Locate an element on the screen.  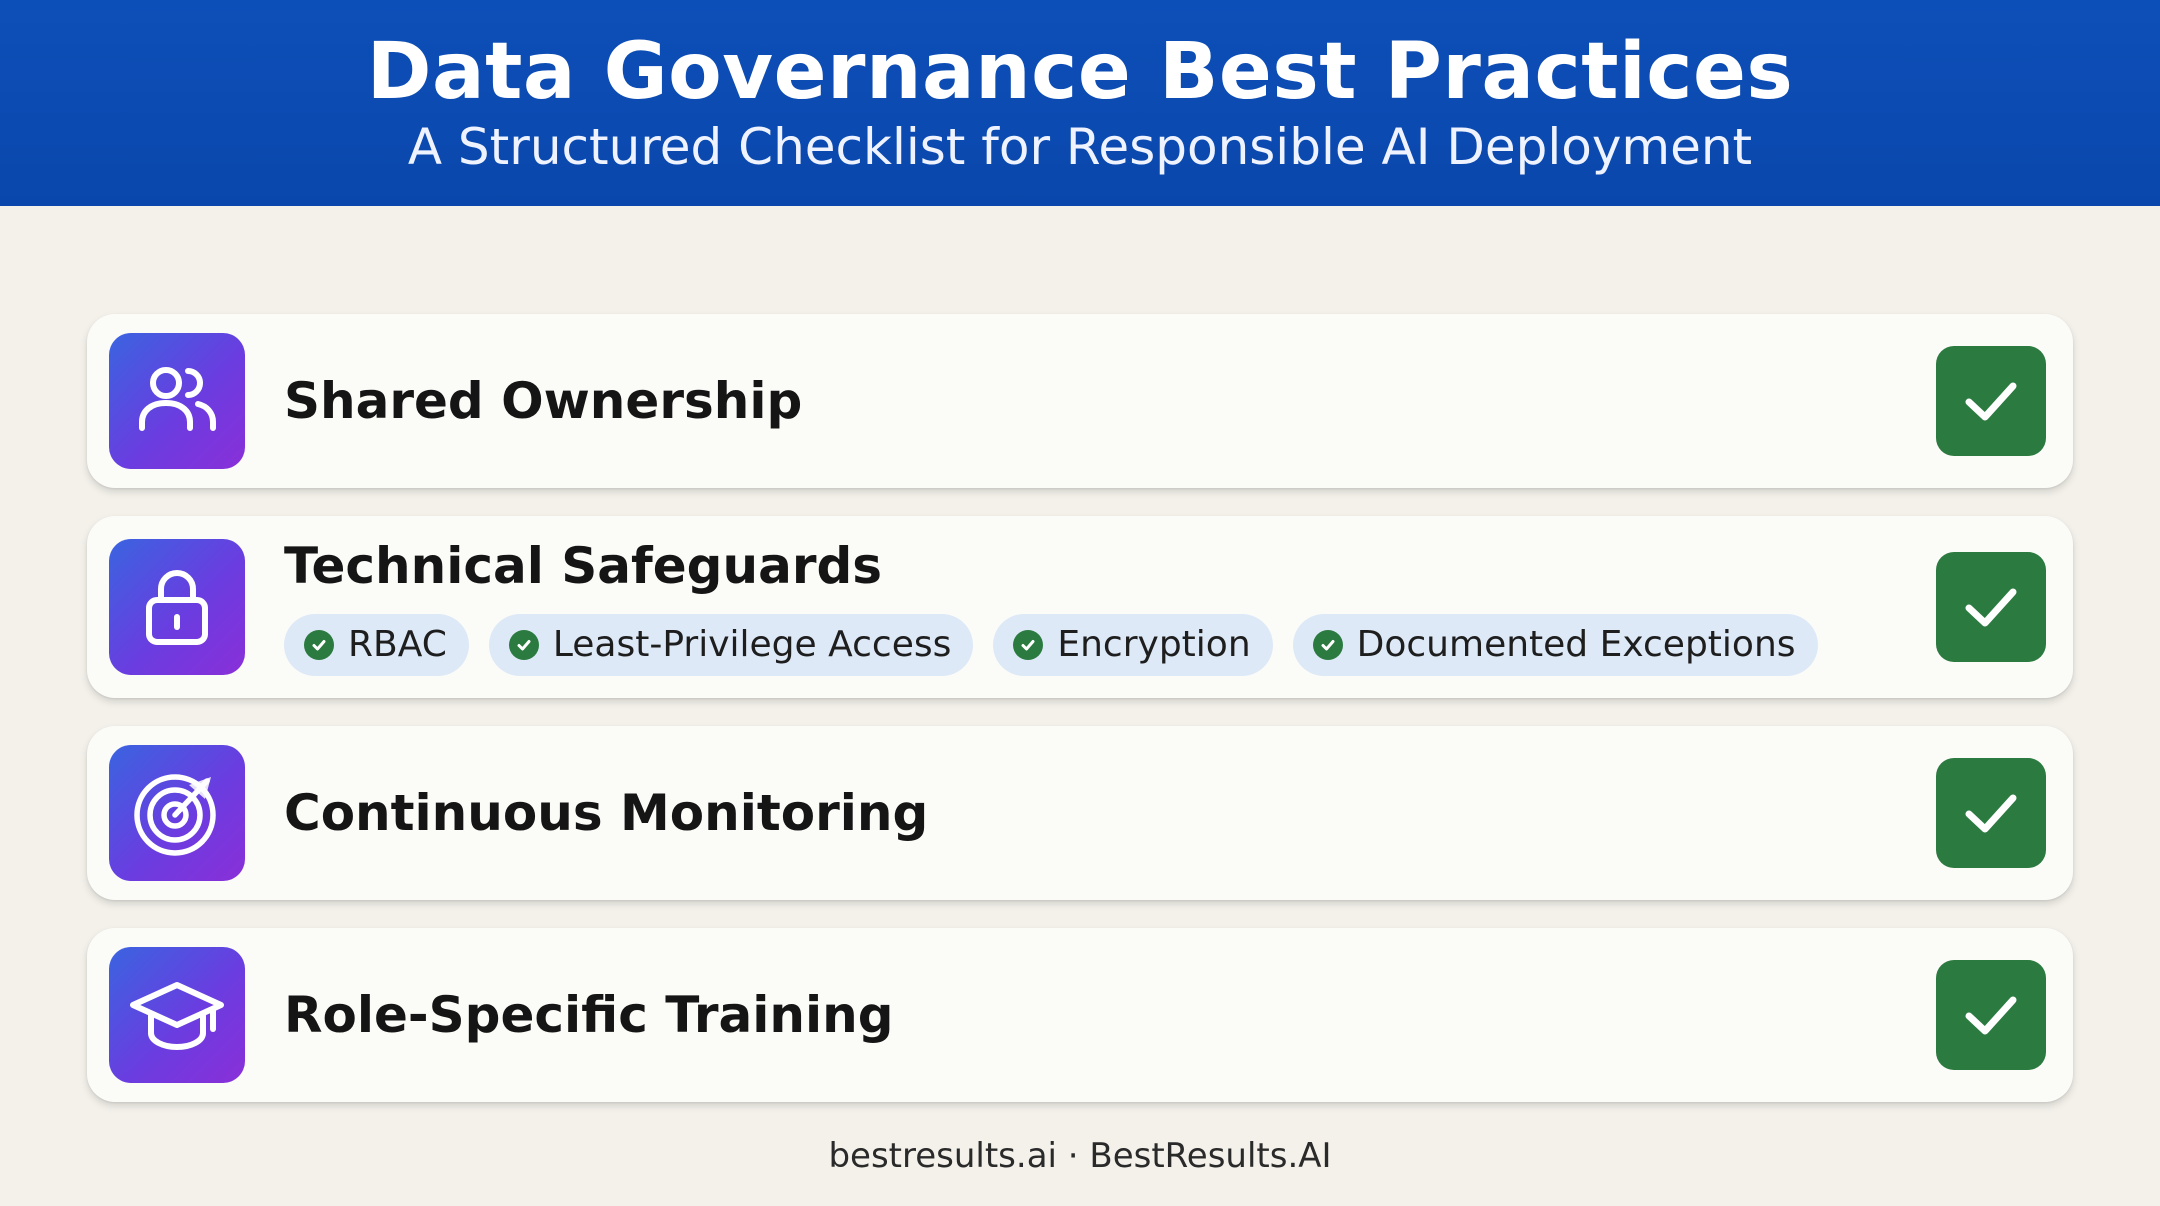
chip-encryption: Encryption is located at coordinates (1133, 645).